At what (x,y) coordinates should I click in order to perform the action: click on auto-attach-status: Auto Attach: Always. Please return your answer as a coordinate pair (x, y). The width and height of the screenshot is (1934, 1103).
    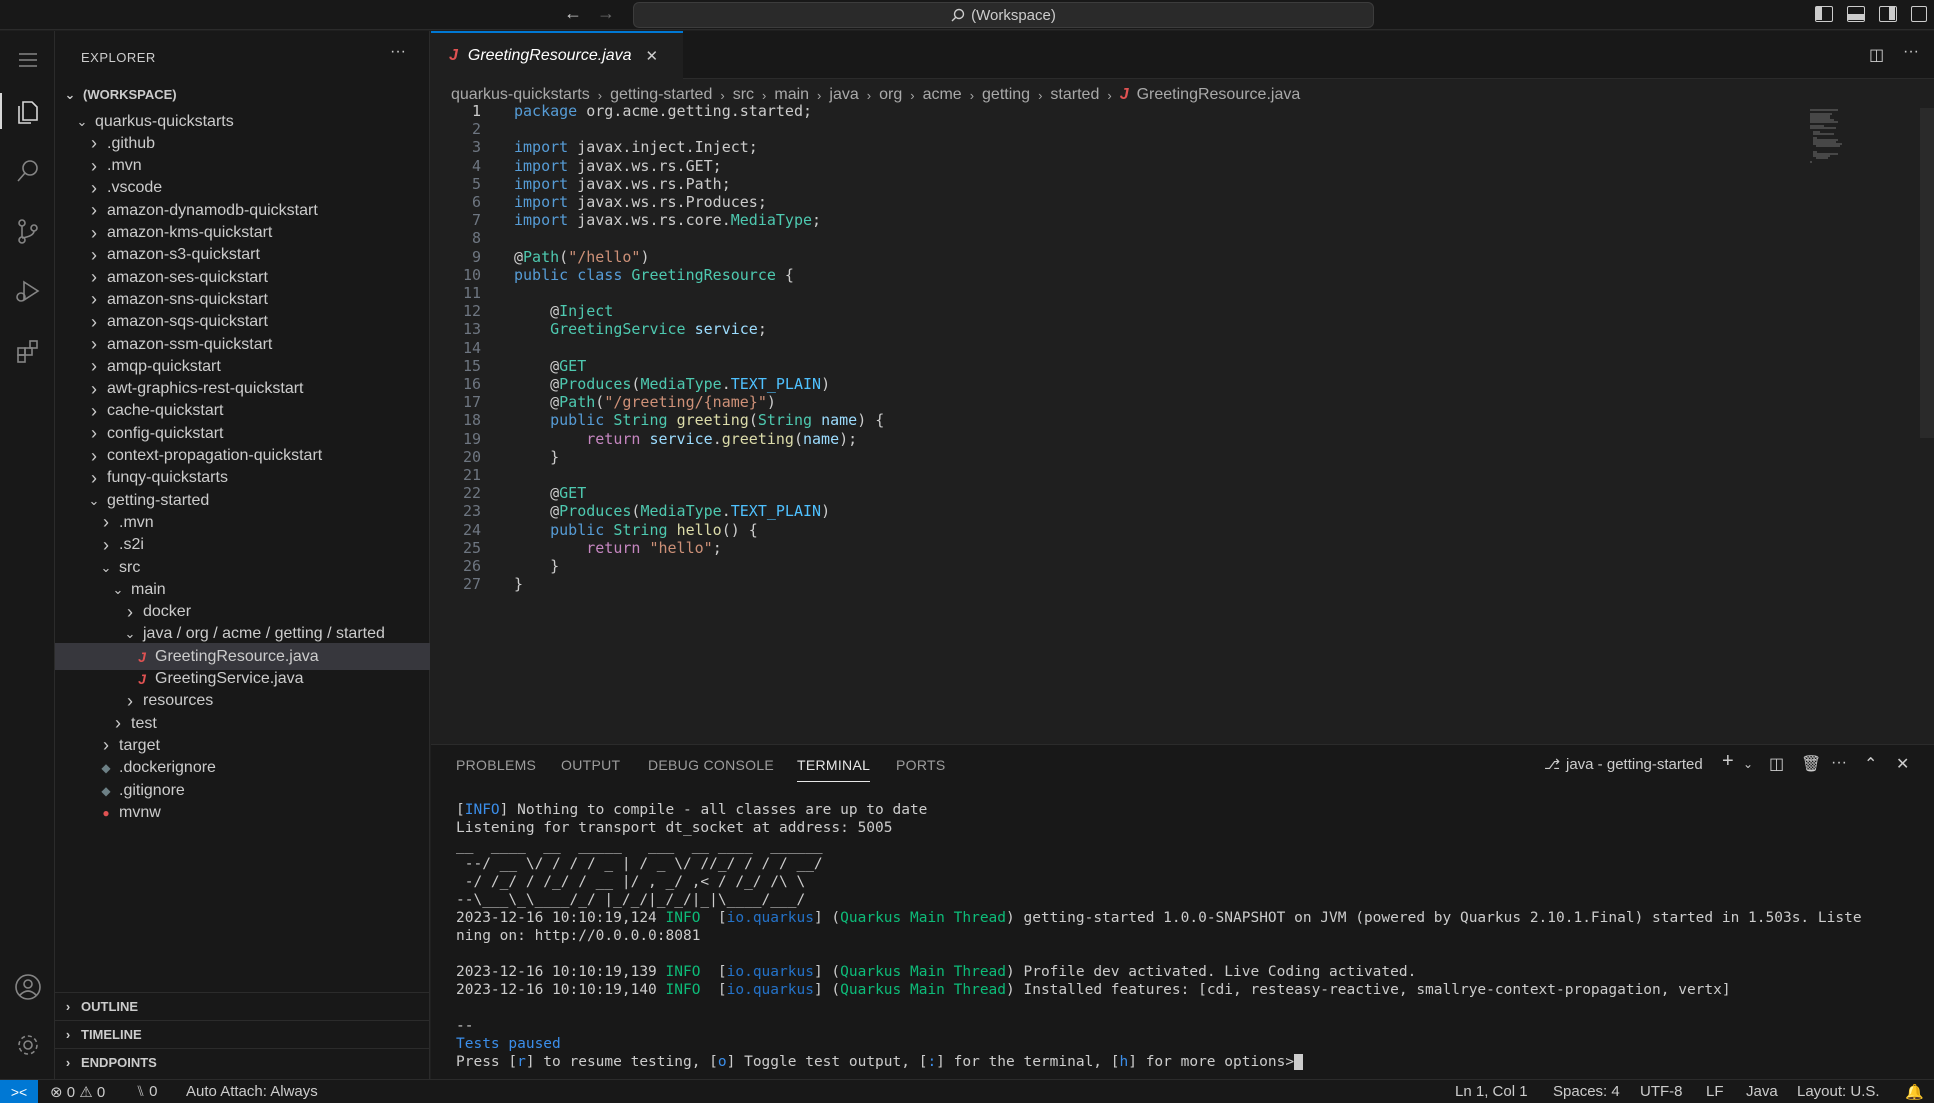
    Looking at the image, I should click on (252, 1091).